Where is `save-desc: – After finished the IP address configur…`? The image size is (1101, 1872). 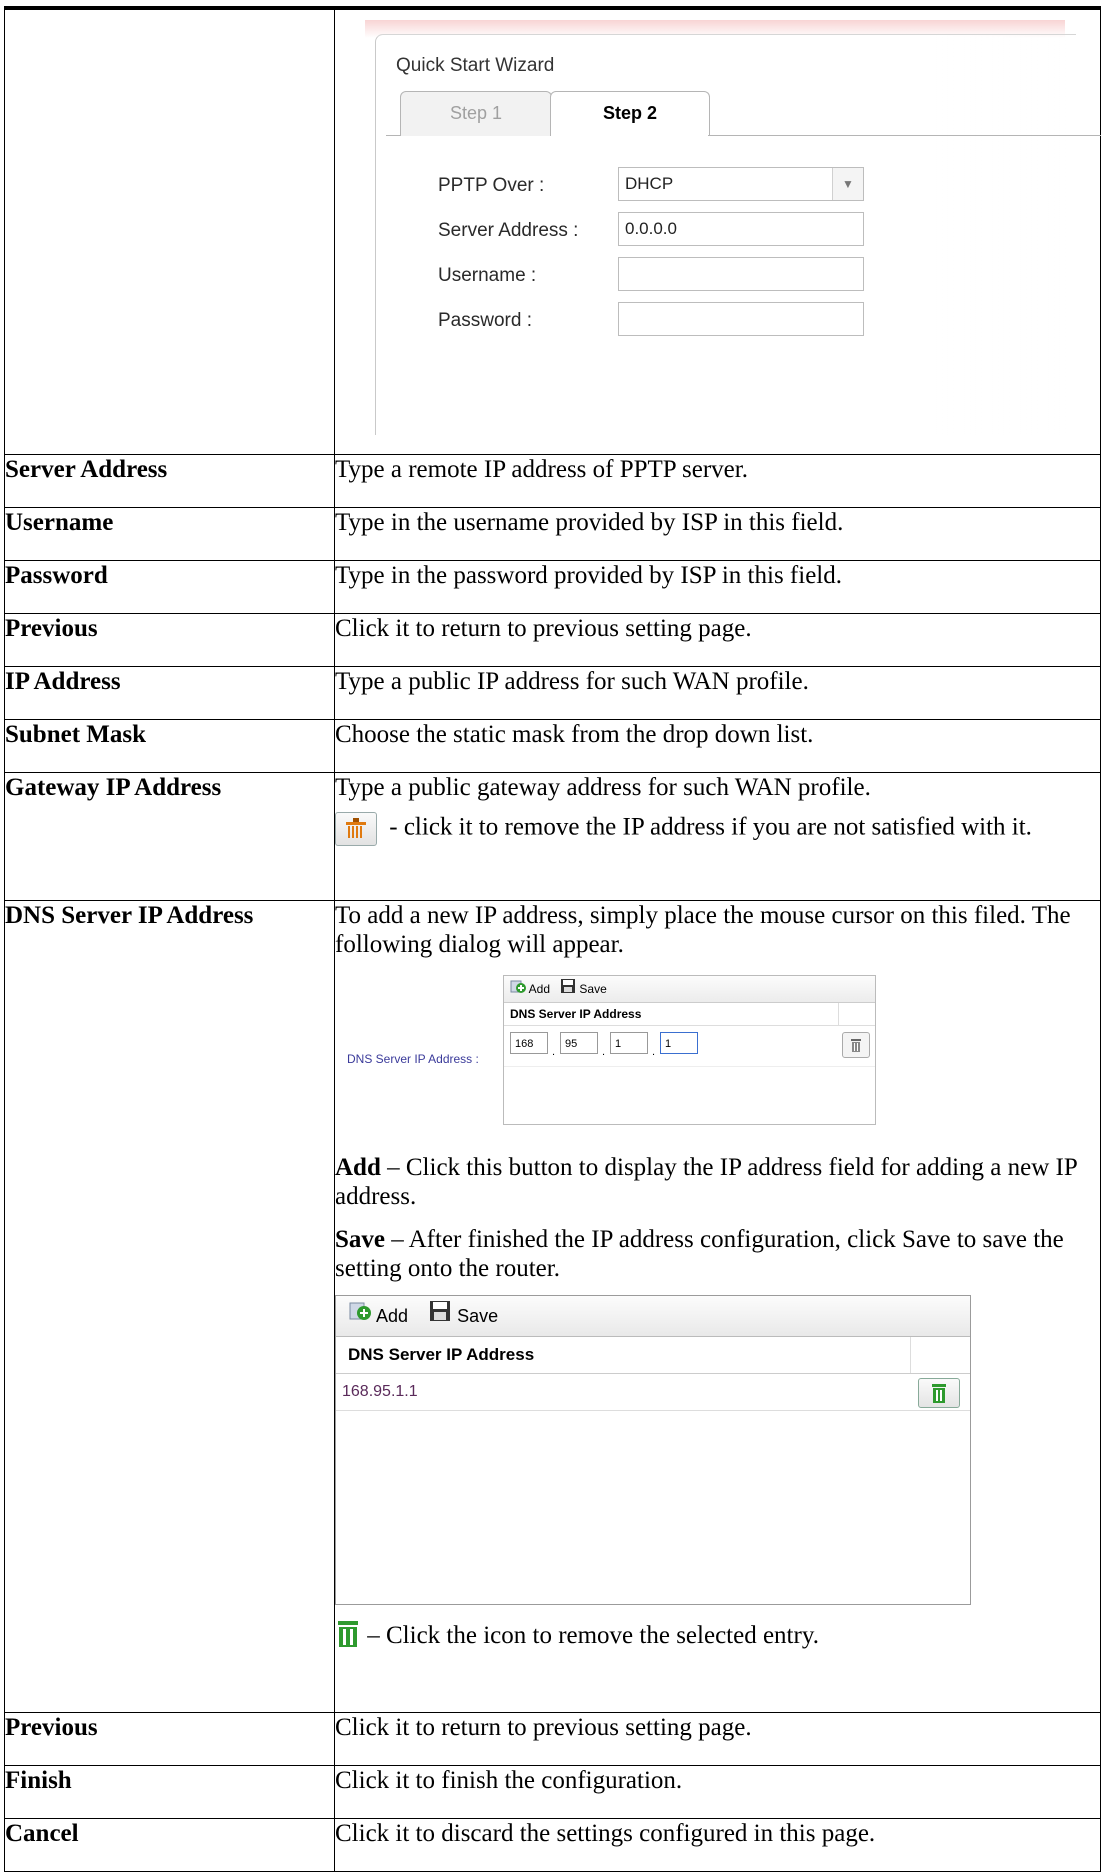 save-desc: – After finished the IP address configur… is located at coordinates (699, 1254).